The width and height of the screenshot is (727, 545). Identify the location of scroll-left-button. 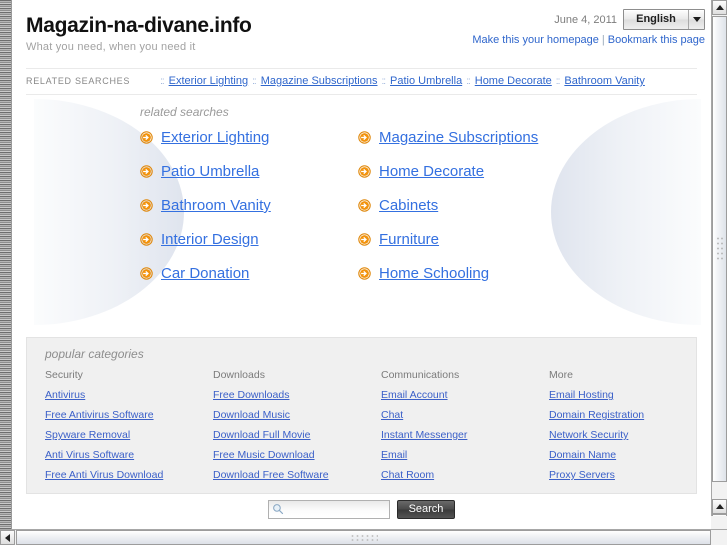
(7, 537).